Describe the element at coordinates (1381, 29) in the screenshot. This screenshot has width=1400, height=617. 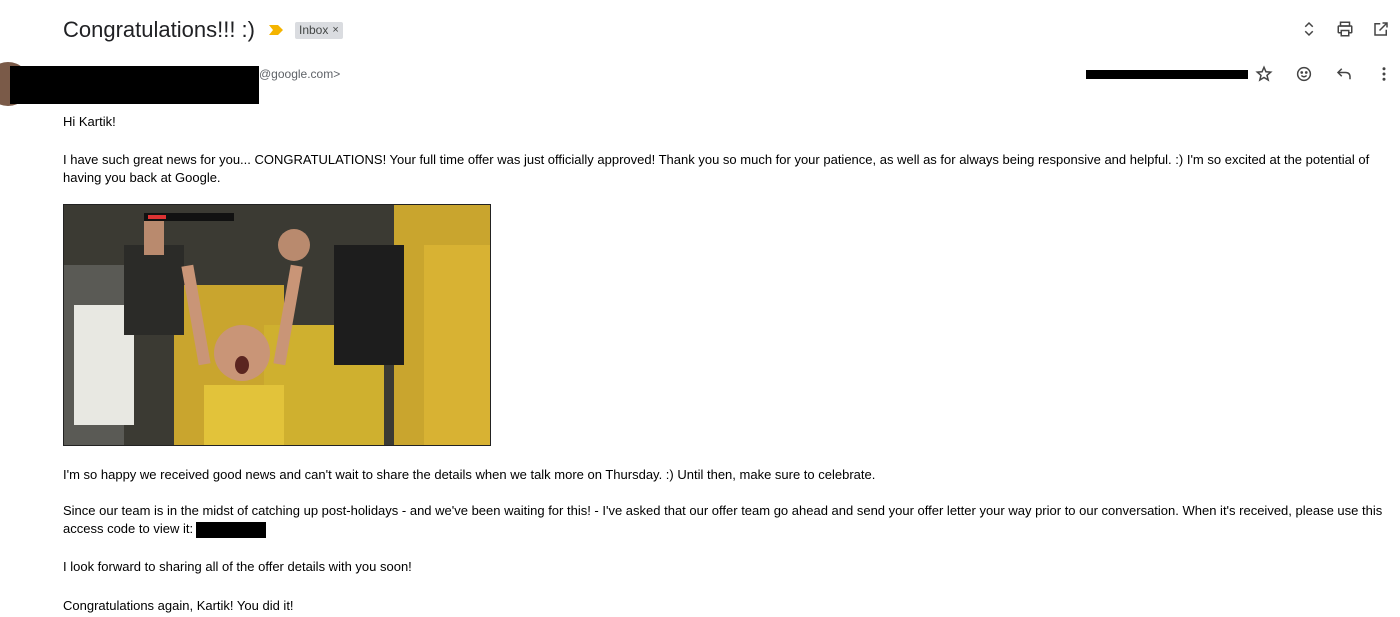
I see `open-in-new-window-icon` at that location.